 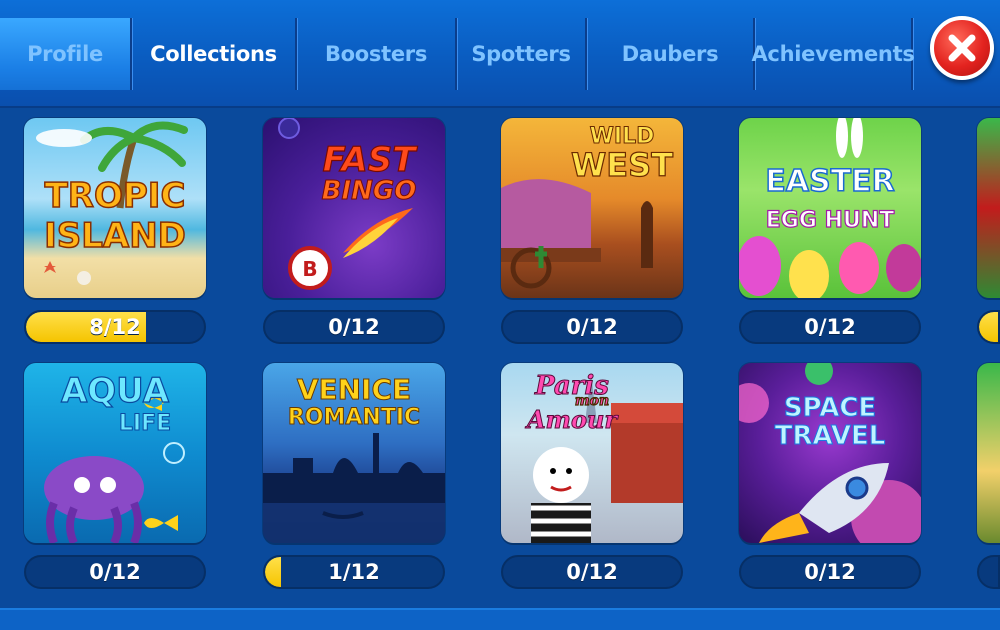 I want to click on tab-label: Profile, so click(x=65, y=54).